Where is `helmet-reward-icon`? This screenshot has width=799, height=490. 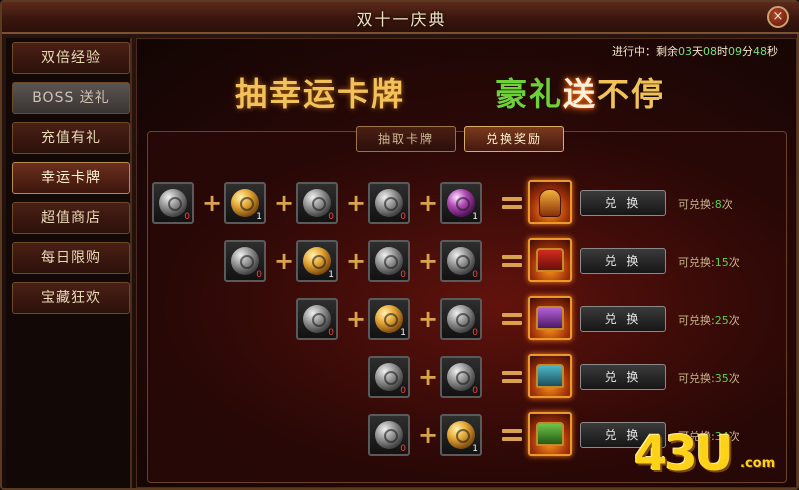
helmet-reward-icon is located at coordinates (550, 202).